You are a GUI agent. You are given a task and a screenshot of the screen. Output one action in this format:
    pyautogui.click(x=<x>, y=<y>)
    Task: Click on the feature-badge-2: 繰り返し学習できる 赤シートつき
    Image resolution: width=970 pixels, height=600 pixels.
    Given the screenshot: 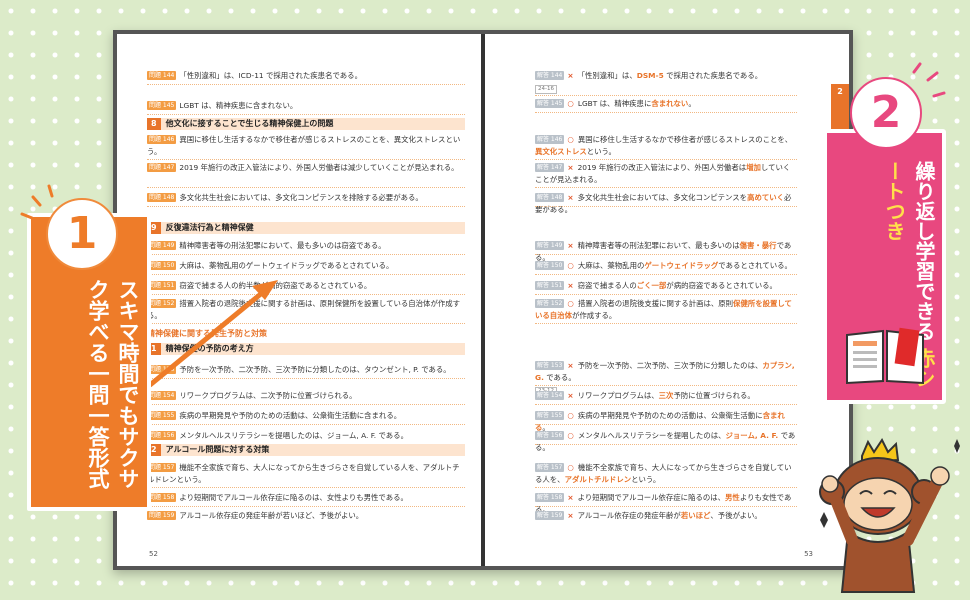 What is the action you would take?
    pyautogui.click(x=884, y=266)
    